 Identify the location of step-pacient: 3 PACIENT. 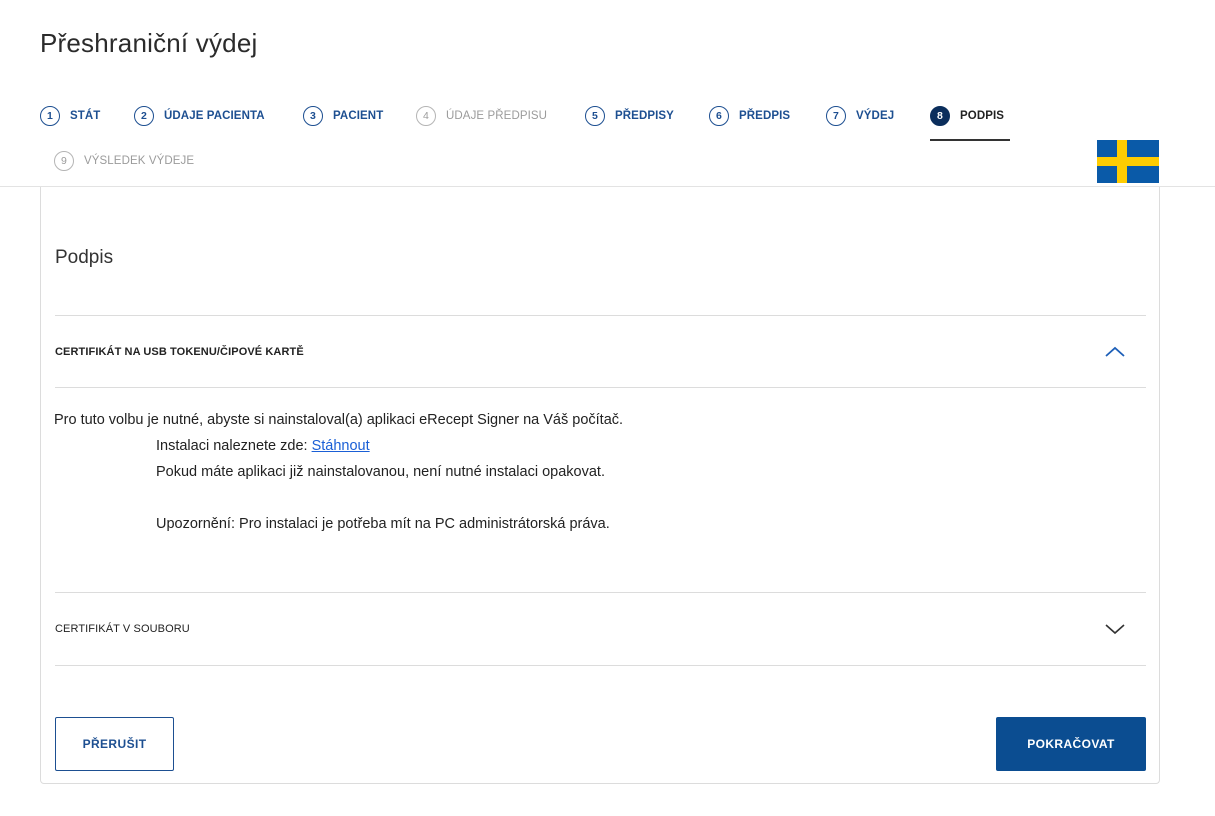
(343, 116).